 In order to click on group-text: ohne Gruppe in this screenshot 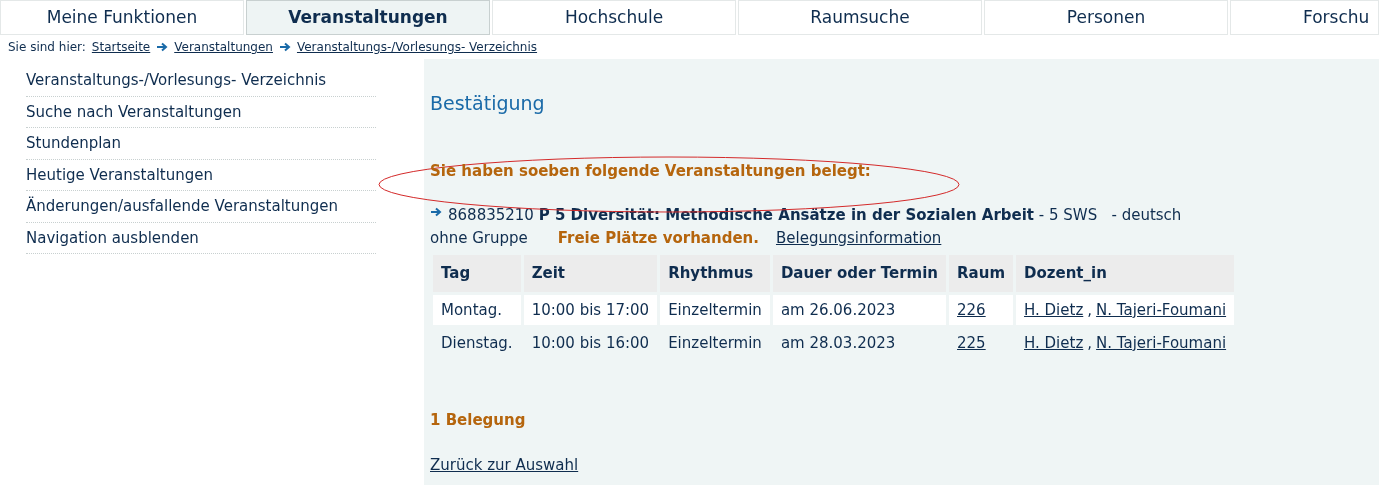, I will do `click(479, 238)`.